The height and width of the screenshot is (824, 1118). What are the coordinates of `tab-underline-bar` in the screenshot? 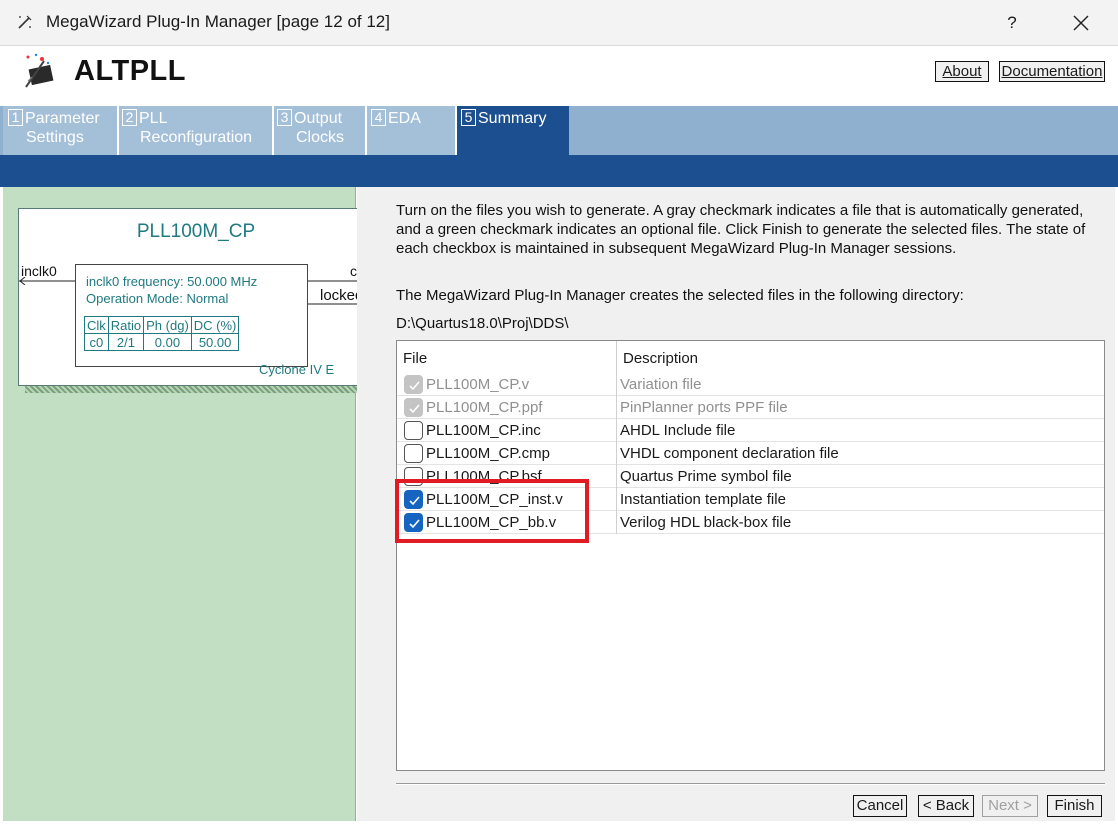 It's located at (559, 171).